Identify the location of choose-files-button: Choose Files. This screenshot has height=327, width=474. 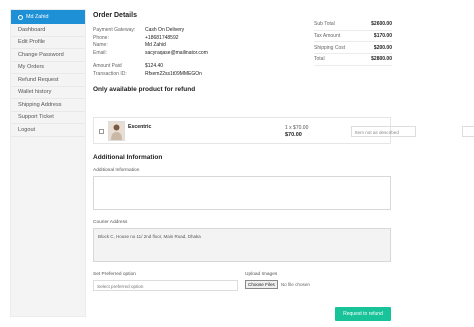
(261, 284).